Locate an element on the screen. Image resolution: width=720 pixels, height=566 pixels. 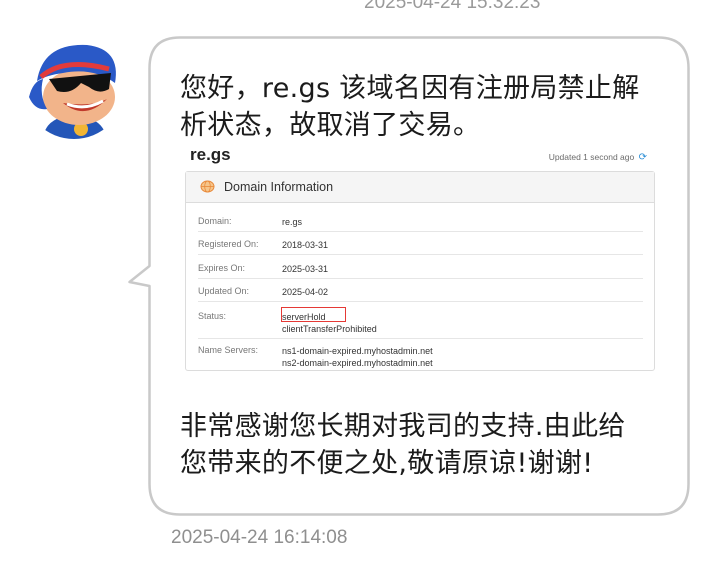
globe-icon is located at coordinates (207, 186).